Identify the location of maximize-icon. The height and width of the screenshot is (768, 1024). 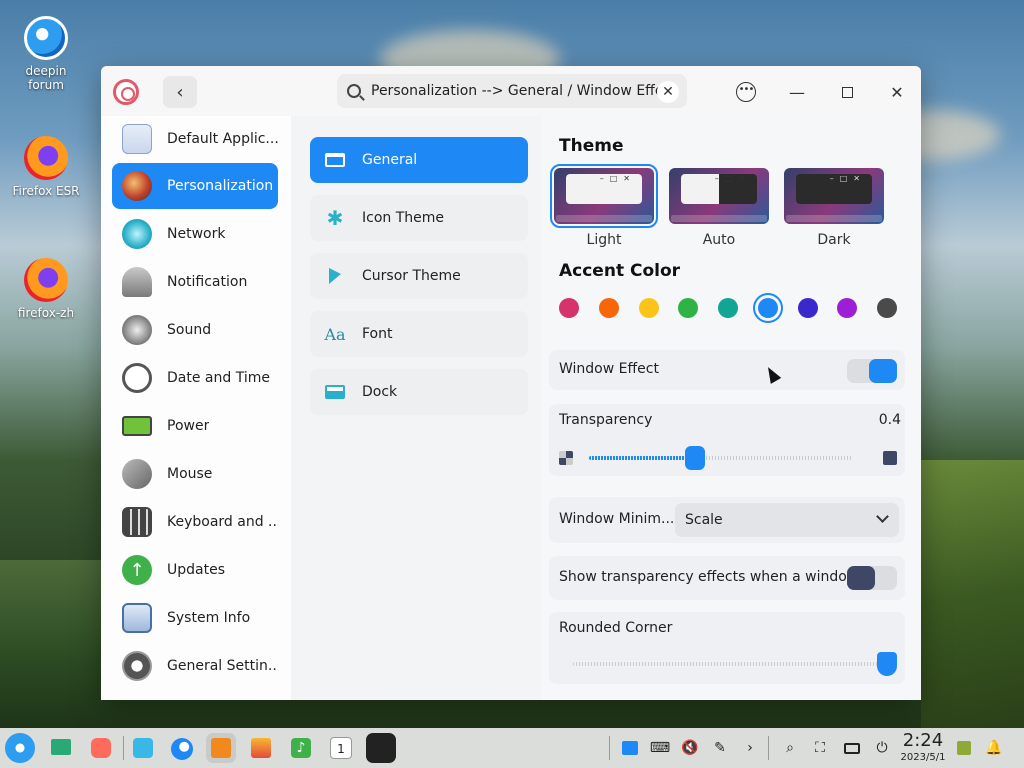
(847, 92).